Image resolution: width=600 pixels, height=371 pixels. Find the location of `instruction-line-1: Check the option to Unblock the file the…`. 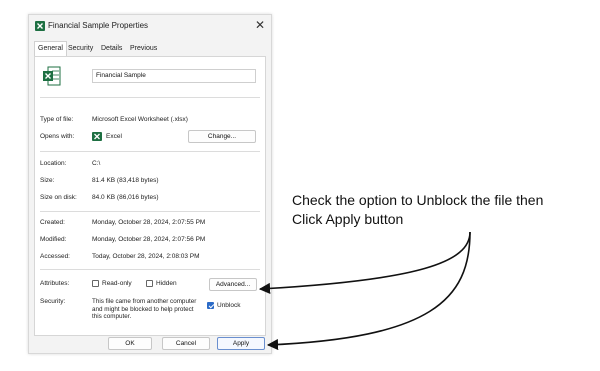

instruction-line-1: Check the option to Unblock the file the… is located at coordinates (418, 200).